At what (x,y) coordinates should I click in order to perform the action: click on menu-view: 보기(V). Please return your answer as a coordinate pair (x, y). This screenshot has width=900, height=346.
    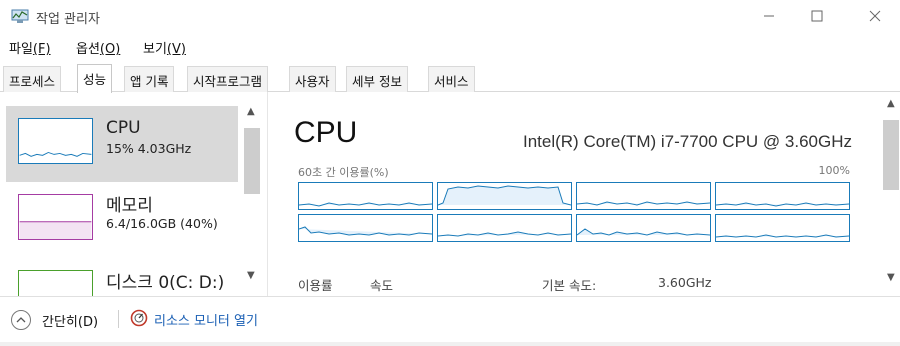
    Looking at the image, I should click on (164, 47).